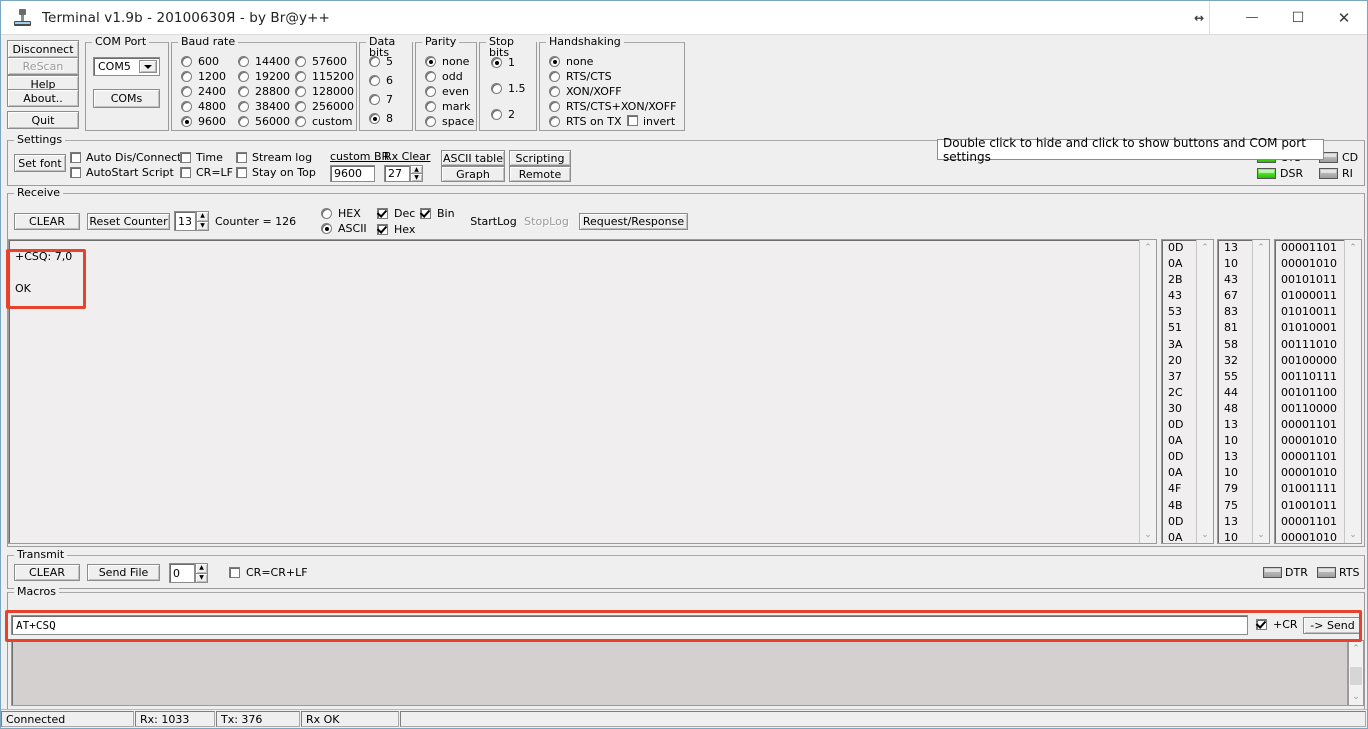  Describe the element at coordinates (1204, 391) in the screenshot. I see `hex-scrollbar: ⌃ ⌄` at that location.